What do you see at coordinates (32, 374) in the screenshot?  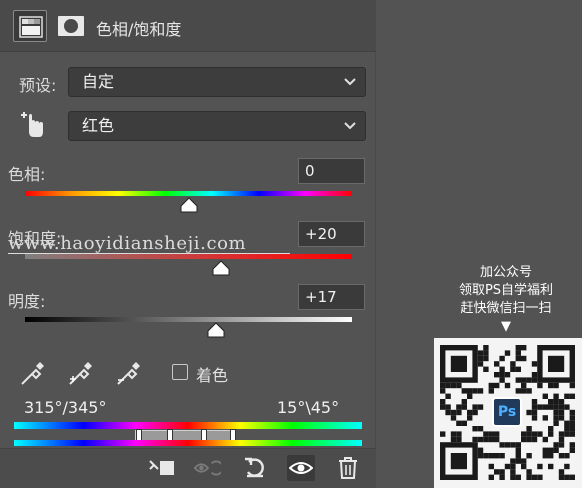 I see `eyedropper-icon` at bounding box center [32, 374].